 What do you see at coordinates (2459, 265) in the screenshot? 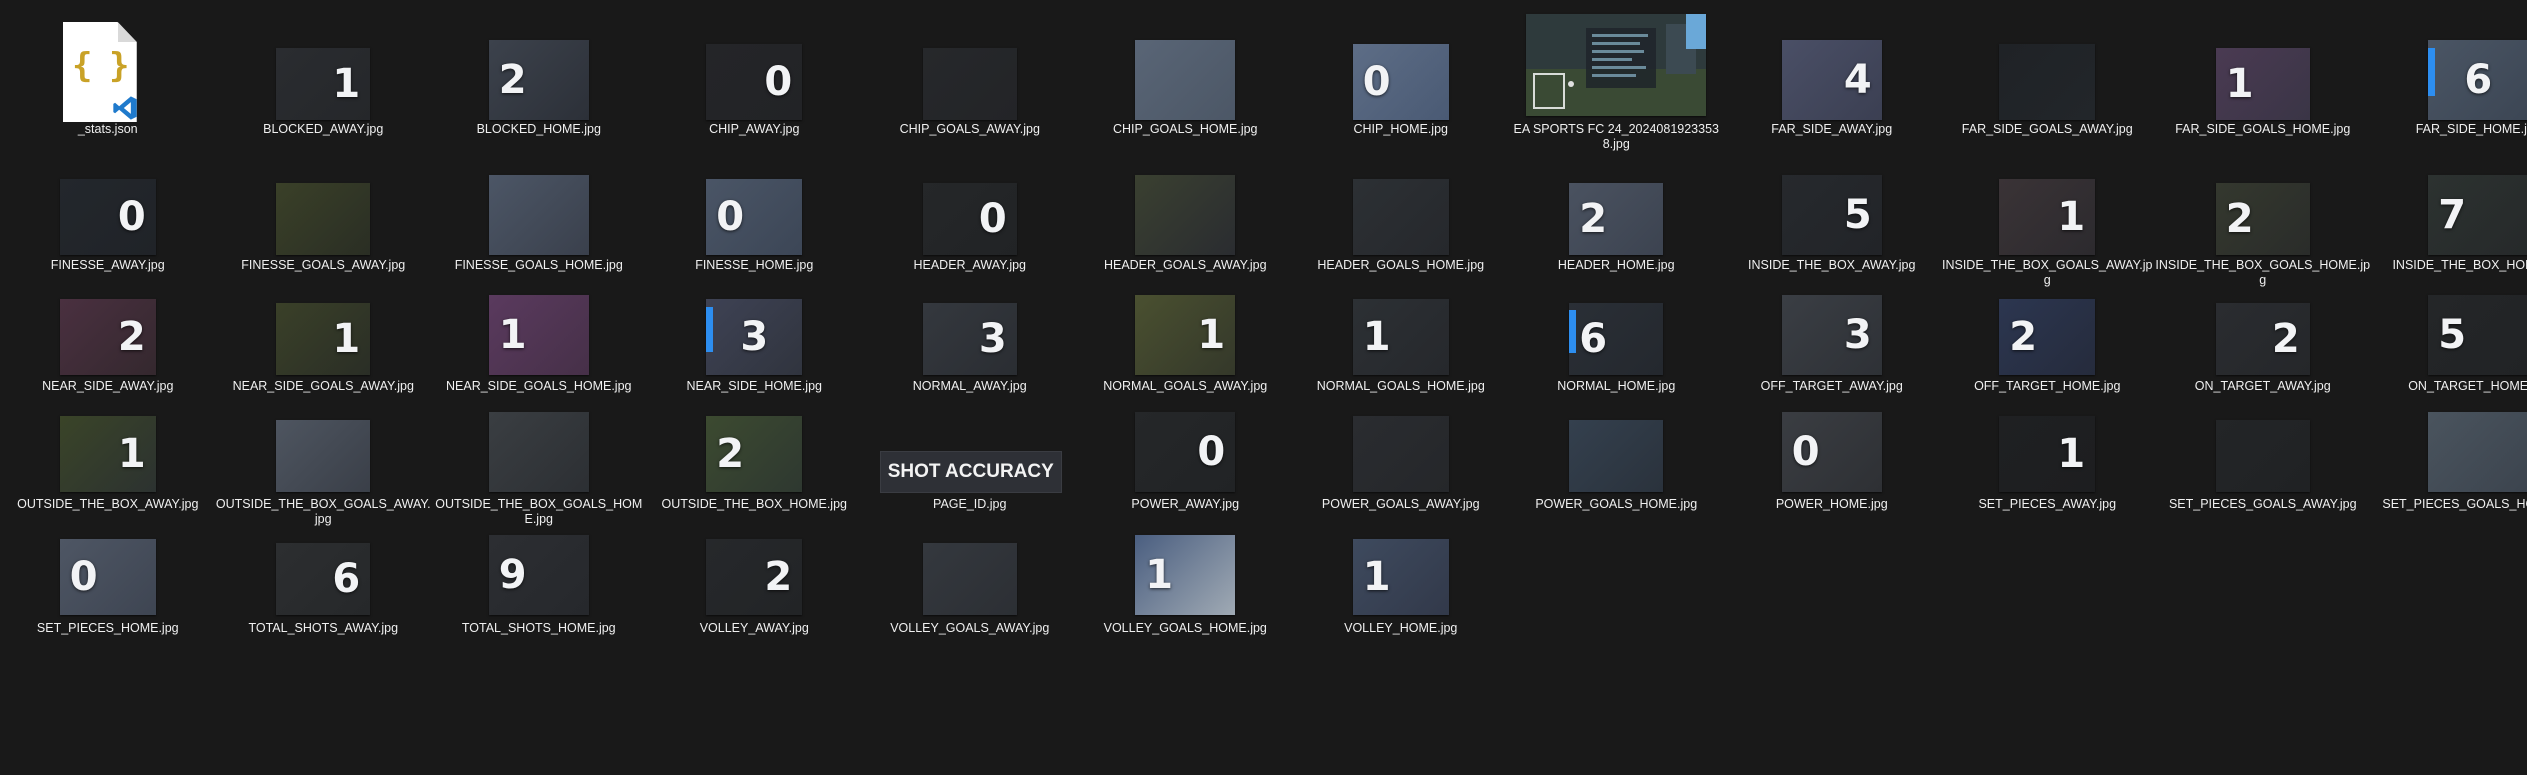
I see `file-name: INSIDE_THE_BOX_HOME.jpg` at bounding box center [2459, 265].